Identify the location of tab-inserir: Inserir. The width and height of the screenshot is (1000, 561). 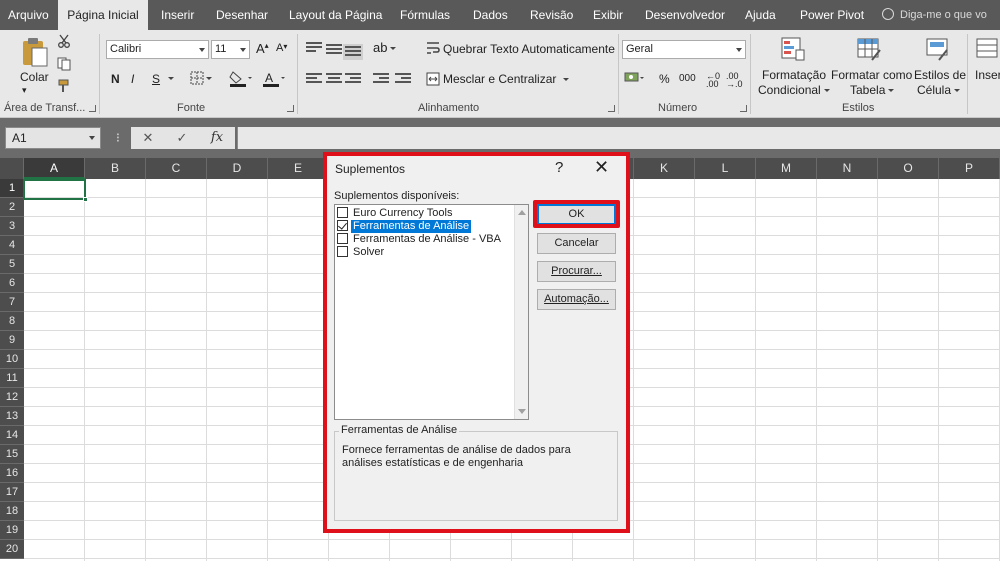
(177, 15).